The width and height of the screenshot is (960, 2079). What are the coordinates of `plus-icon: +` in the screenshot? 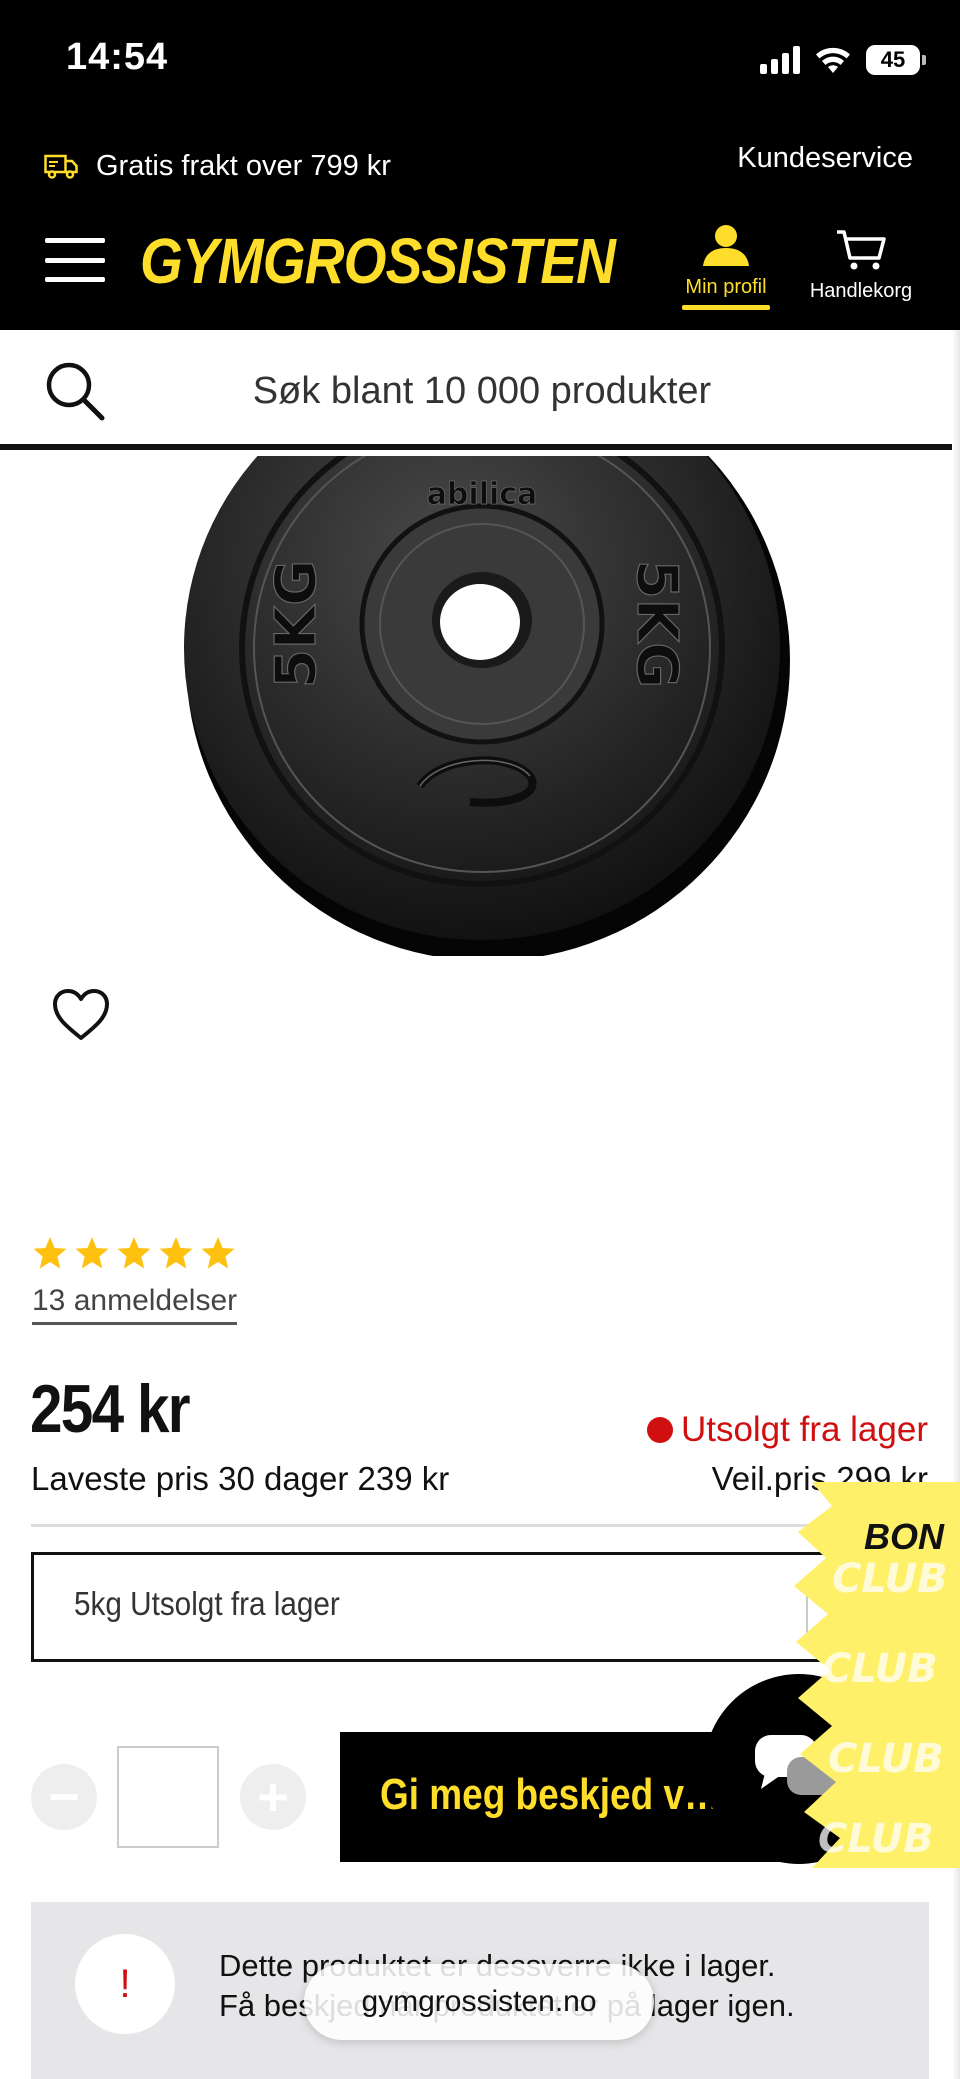 It's located at (273, 1797).